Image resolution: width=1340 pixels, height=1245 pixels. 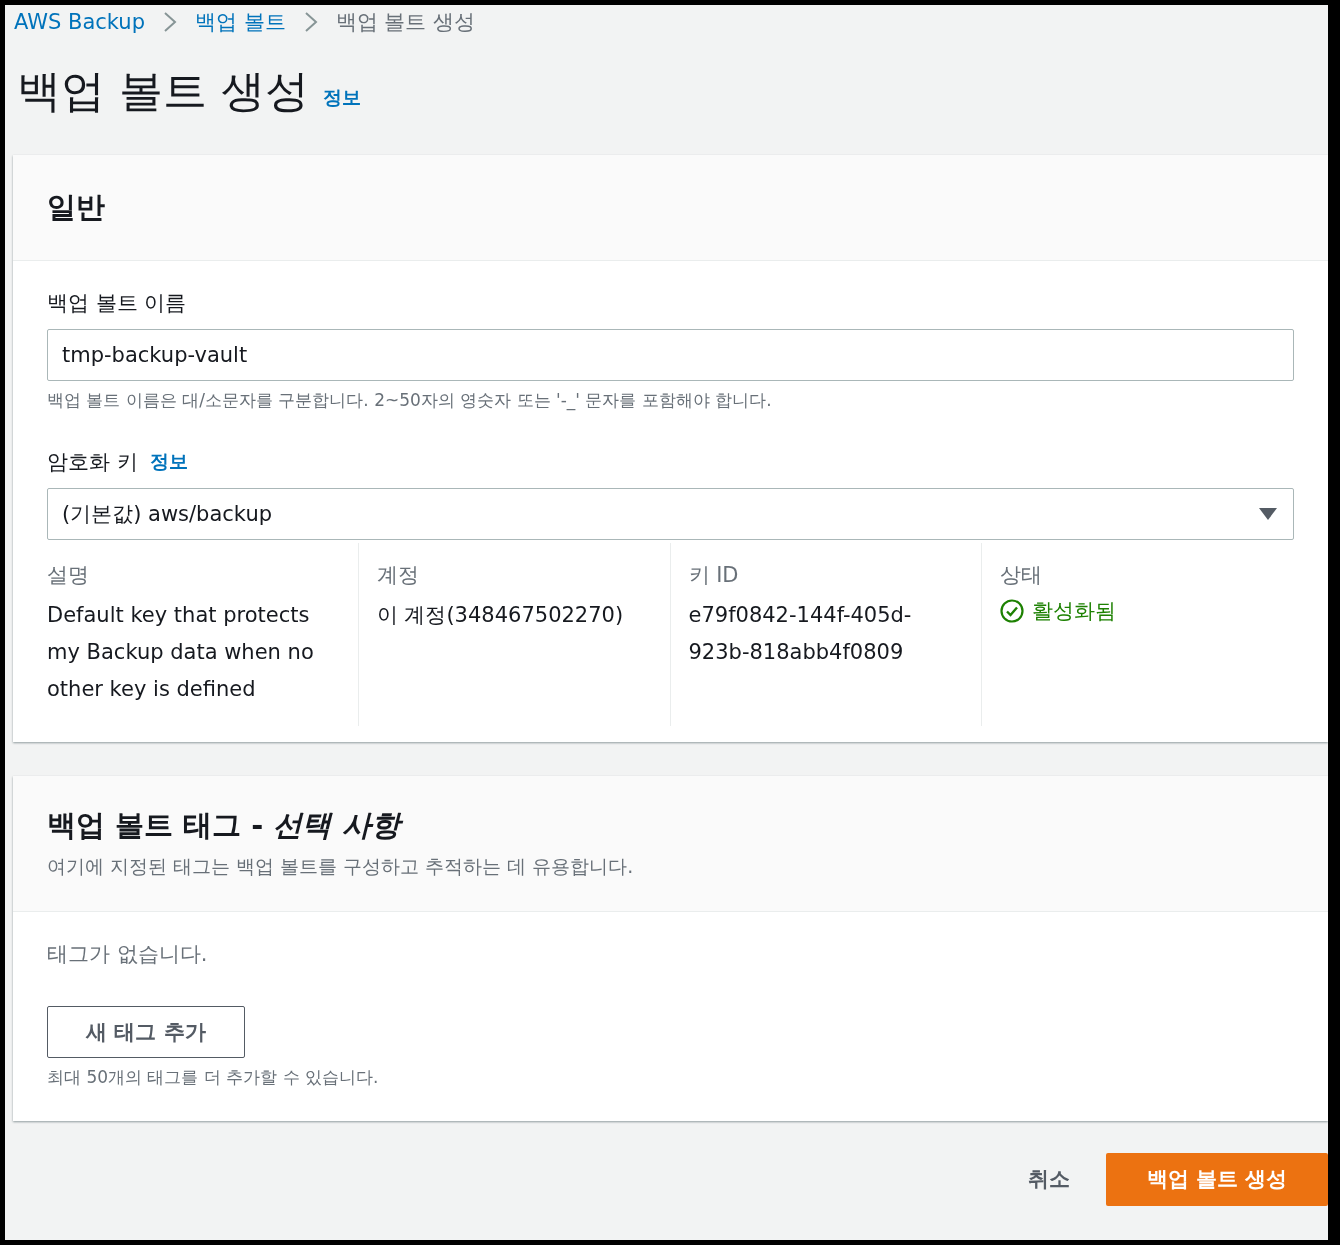 What do you see at coordinates (340, 867) in the screenshot?
I see `panel-description: 여기에 지정된 태그는 백업 볼트를 구성하고 추적하는 데 유용합니다.` at bounding box center [340, 867].